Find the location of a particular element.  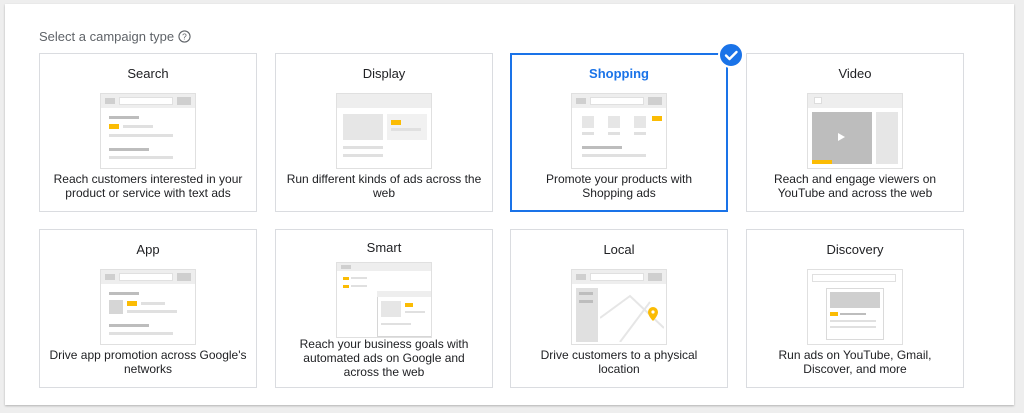

card-title: Video is located at coordinates (855, 73).